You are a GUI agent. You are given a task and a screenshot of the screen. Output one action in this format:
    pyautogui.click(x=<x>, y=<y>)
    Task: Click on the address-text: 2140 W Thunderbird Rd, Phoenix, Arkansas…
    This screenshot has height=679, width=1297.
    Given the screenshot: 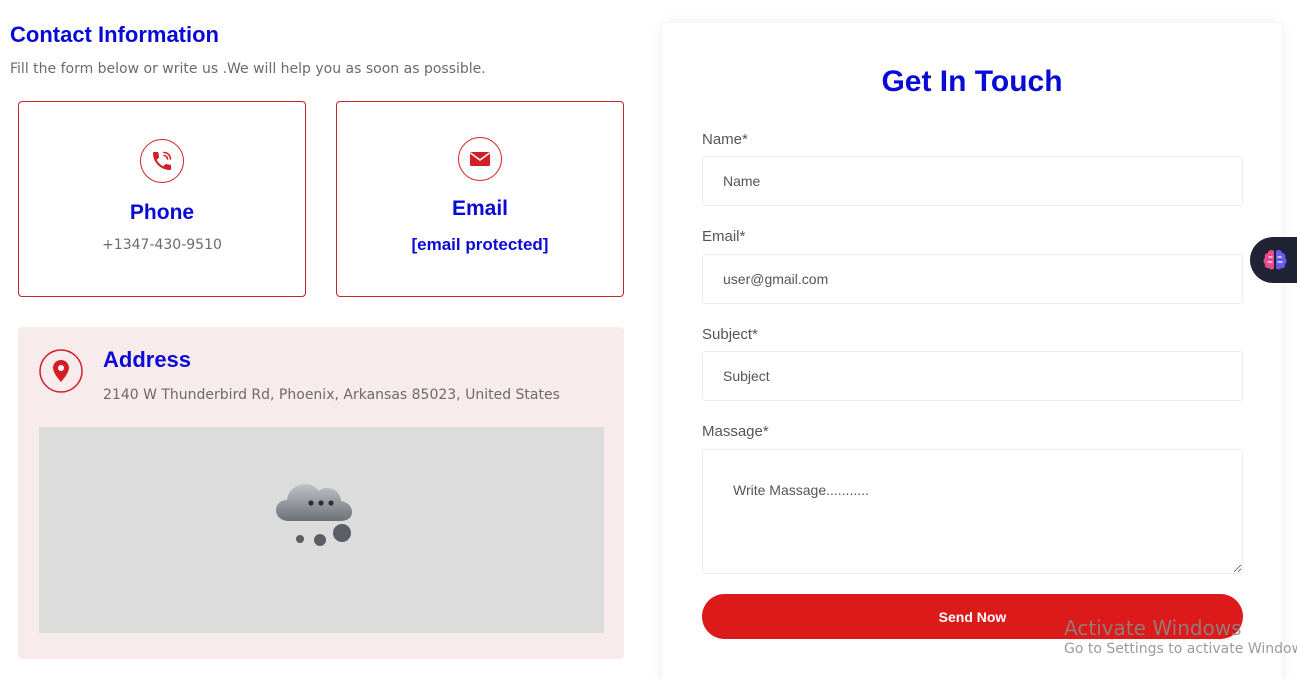 What is the action you would take?
    pyautogui.click(x=331, y=395)
    